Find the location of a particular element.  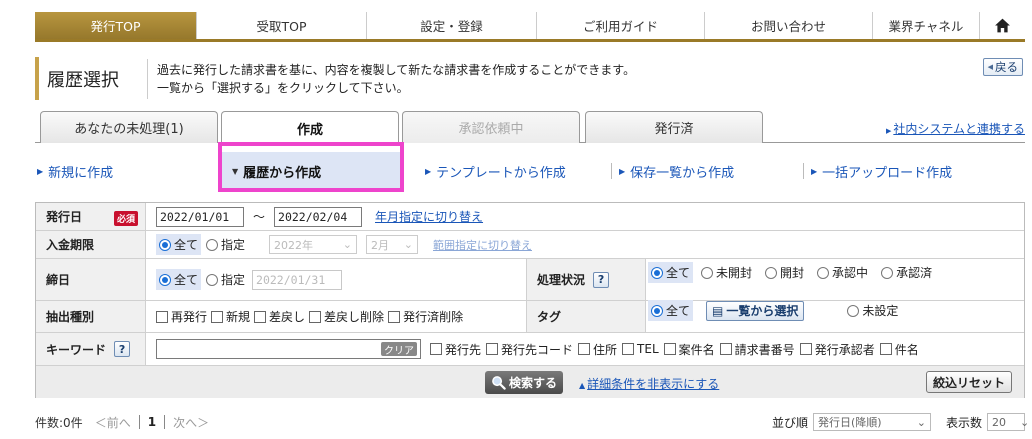

nav-industry-channel: 業界チャネル is located at coordinates (926, 25).